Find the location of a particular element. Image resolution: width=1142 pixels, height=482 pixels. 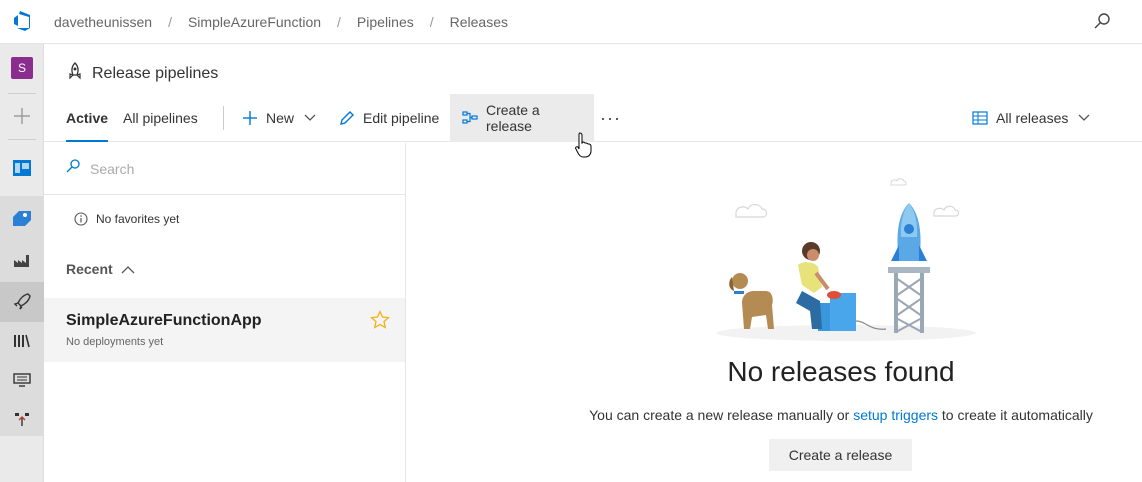

create-release-button: Create a release is located at coordinates (522, 118).